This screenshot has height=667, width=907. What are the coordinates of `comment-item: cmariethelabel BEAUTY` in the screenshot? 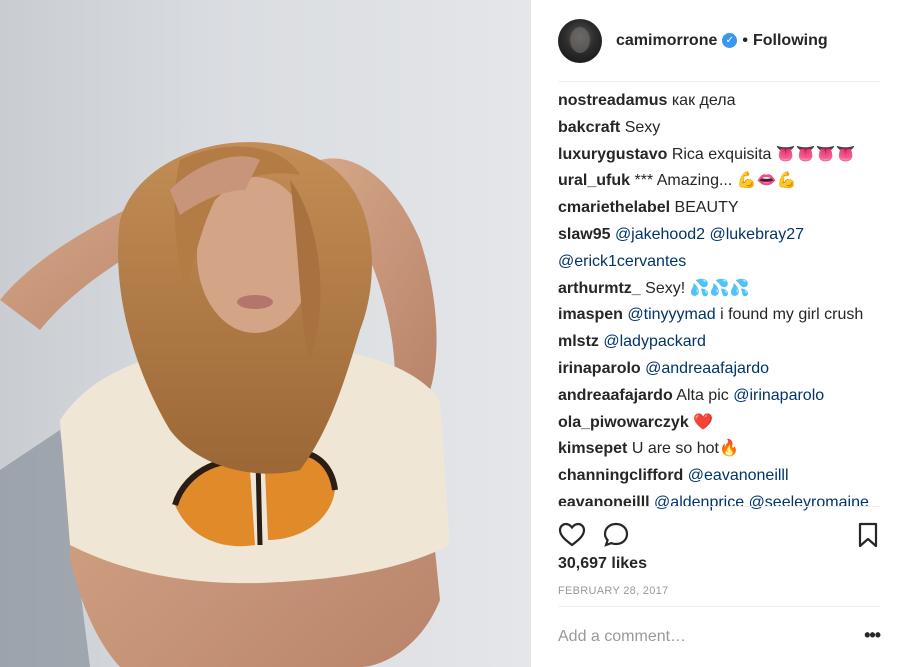 It's located at (723, 208).